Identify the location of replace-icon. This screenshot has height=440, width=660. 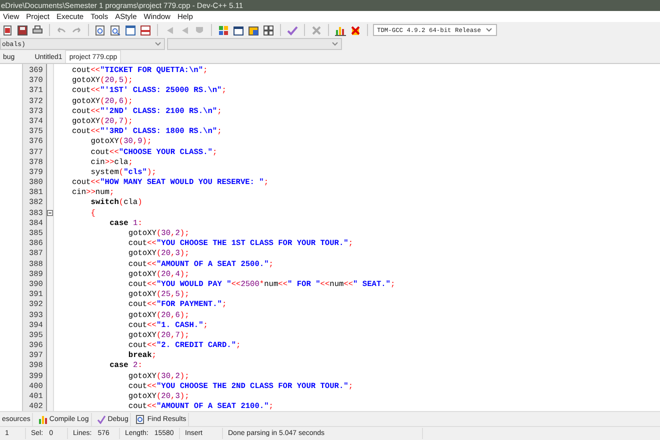
(115, 30).